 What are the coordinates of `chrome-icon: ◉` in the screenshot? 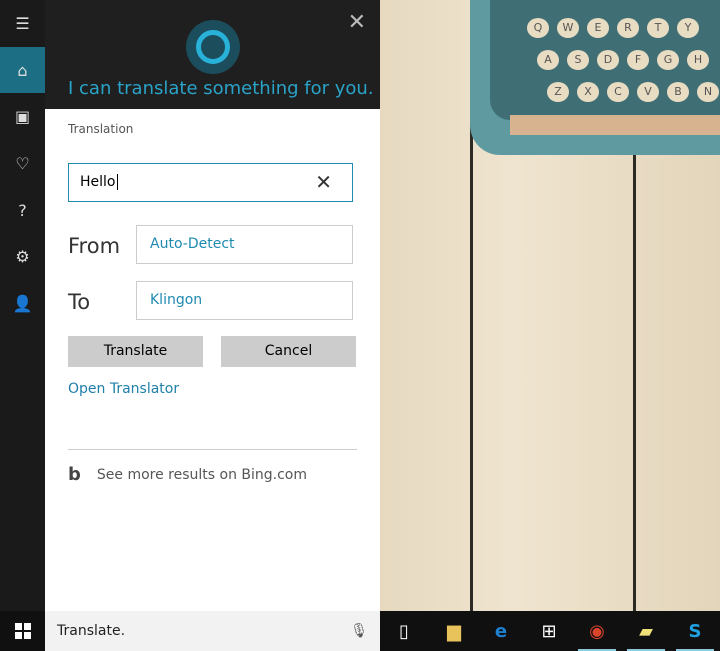 It's located at (597, 631).